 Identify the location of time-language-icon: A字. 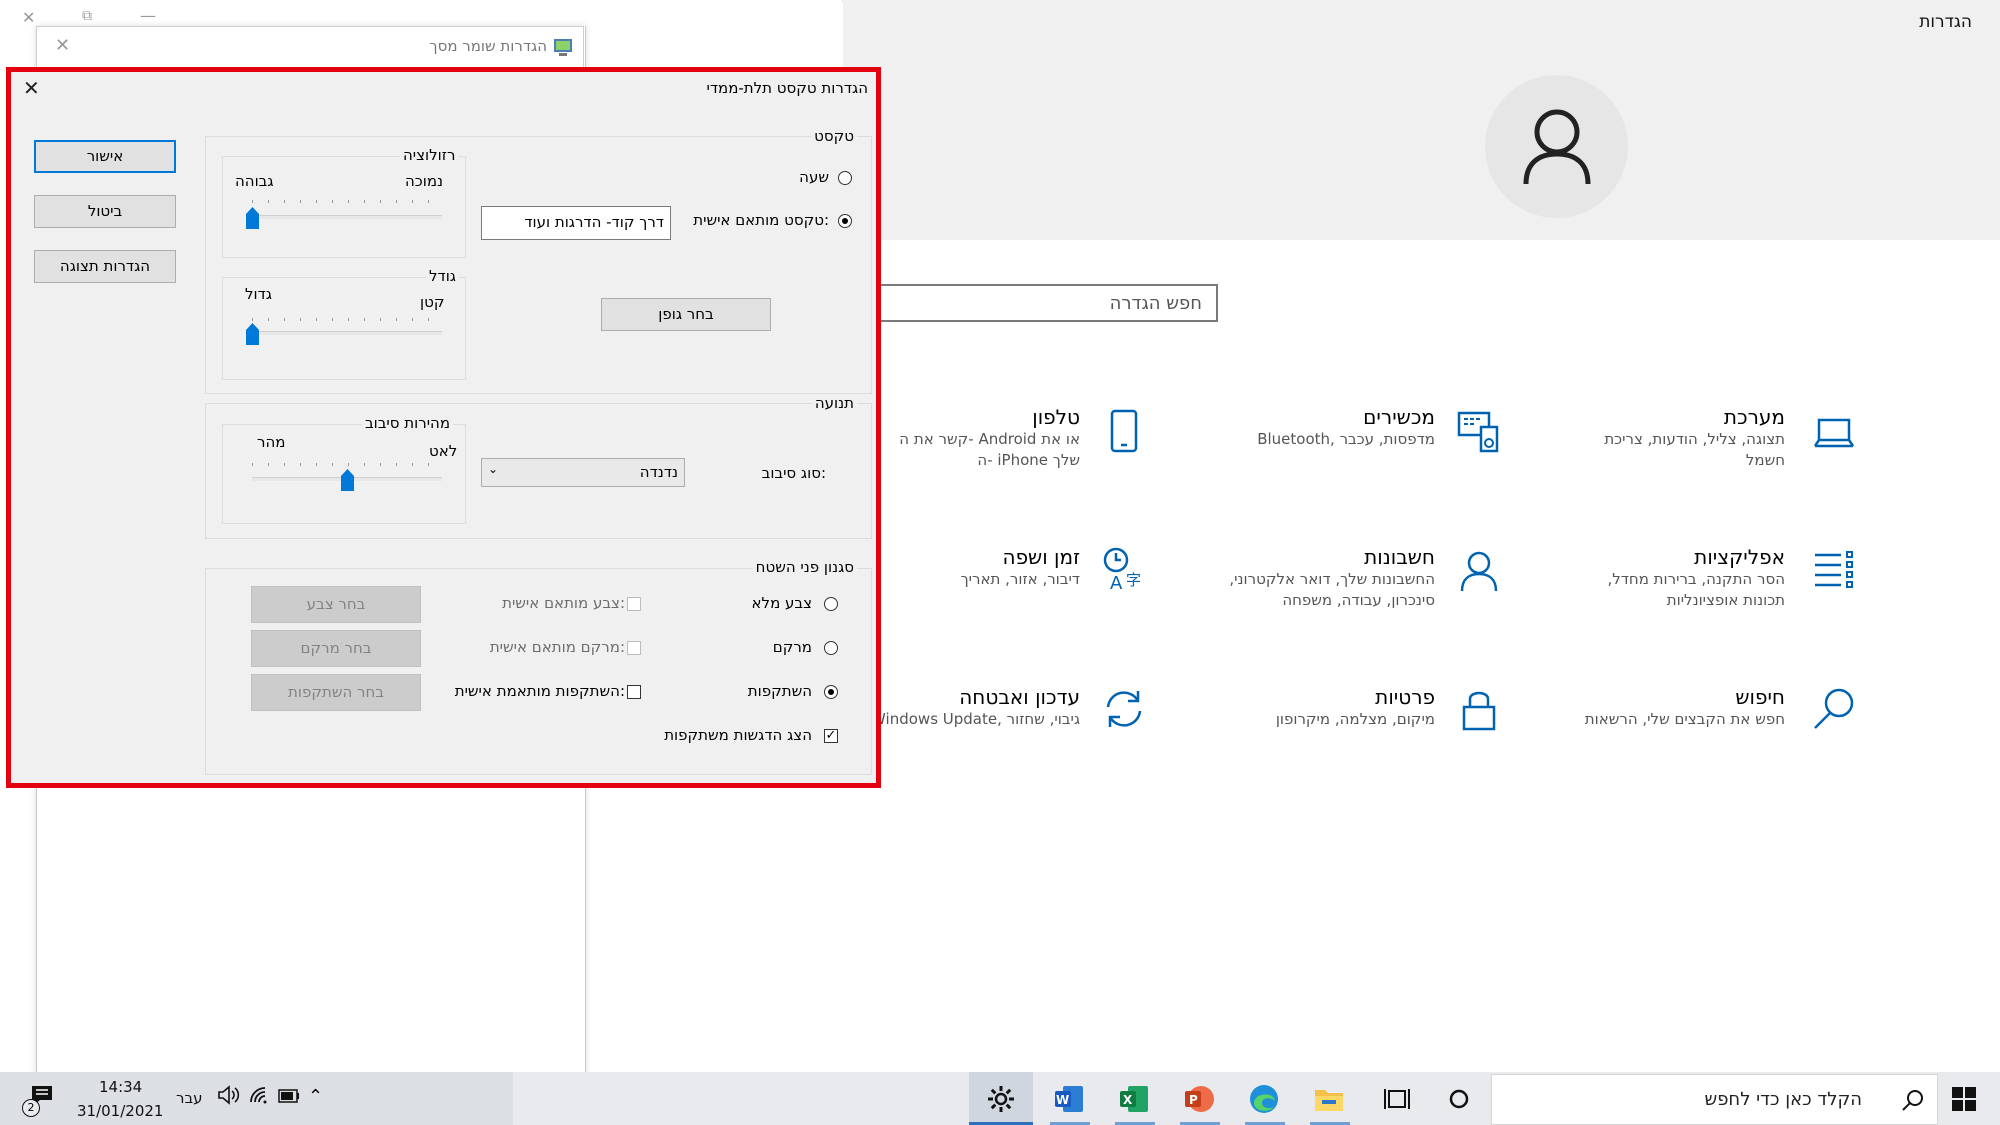
(1124, 569).